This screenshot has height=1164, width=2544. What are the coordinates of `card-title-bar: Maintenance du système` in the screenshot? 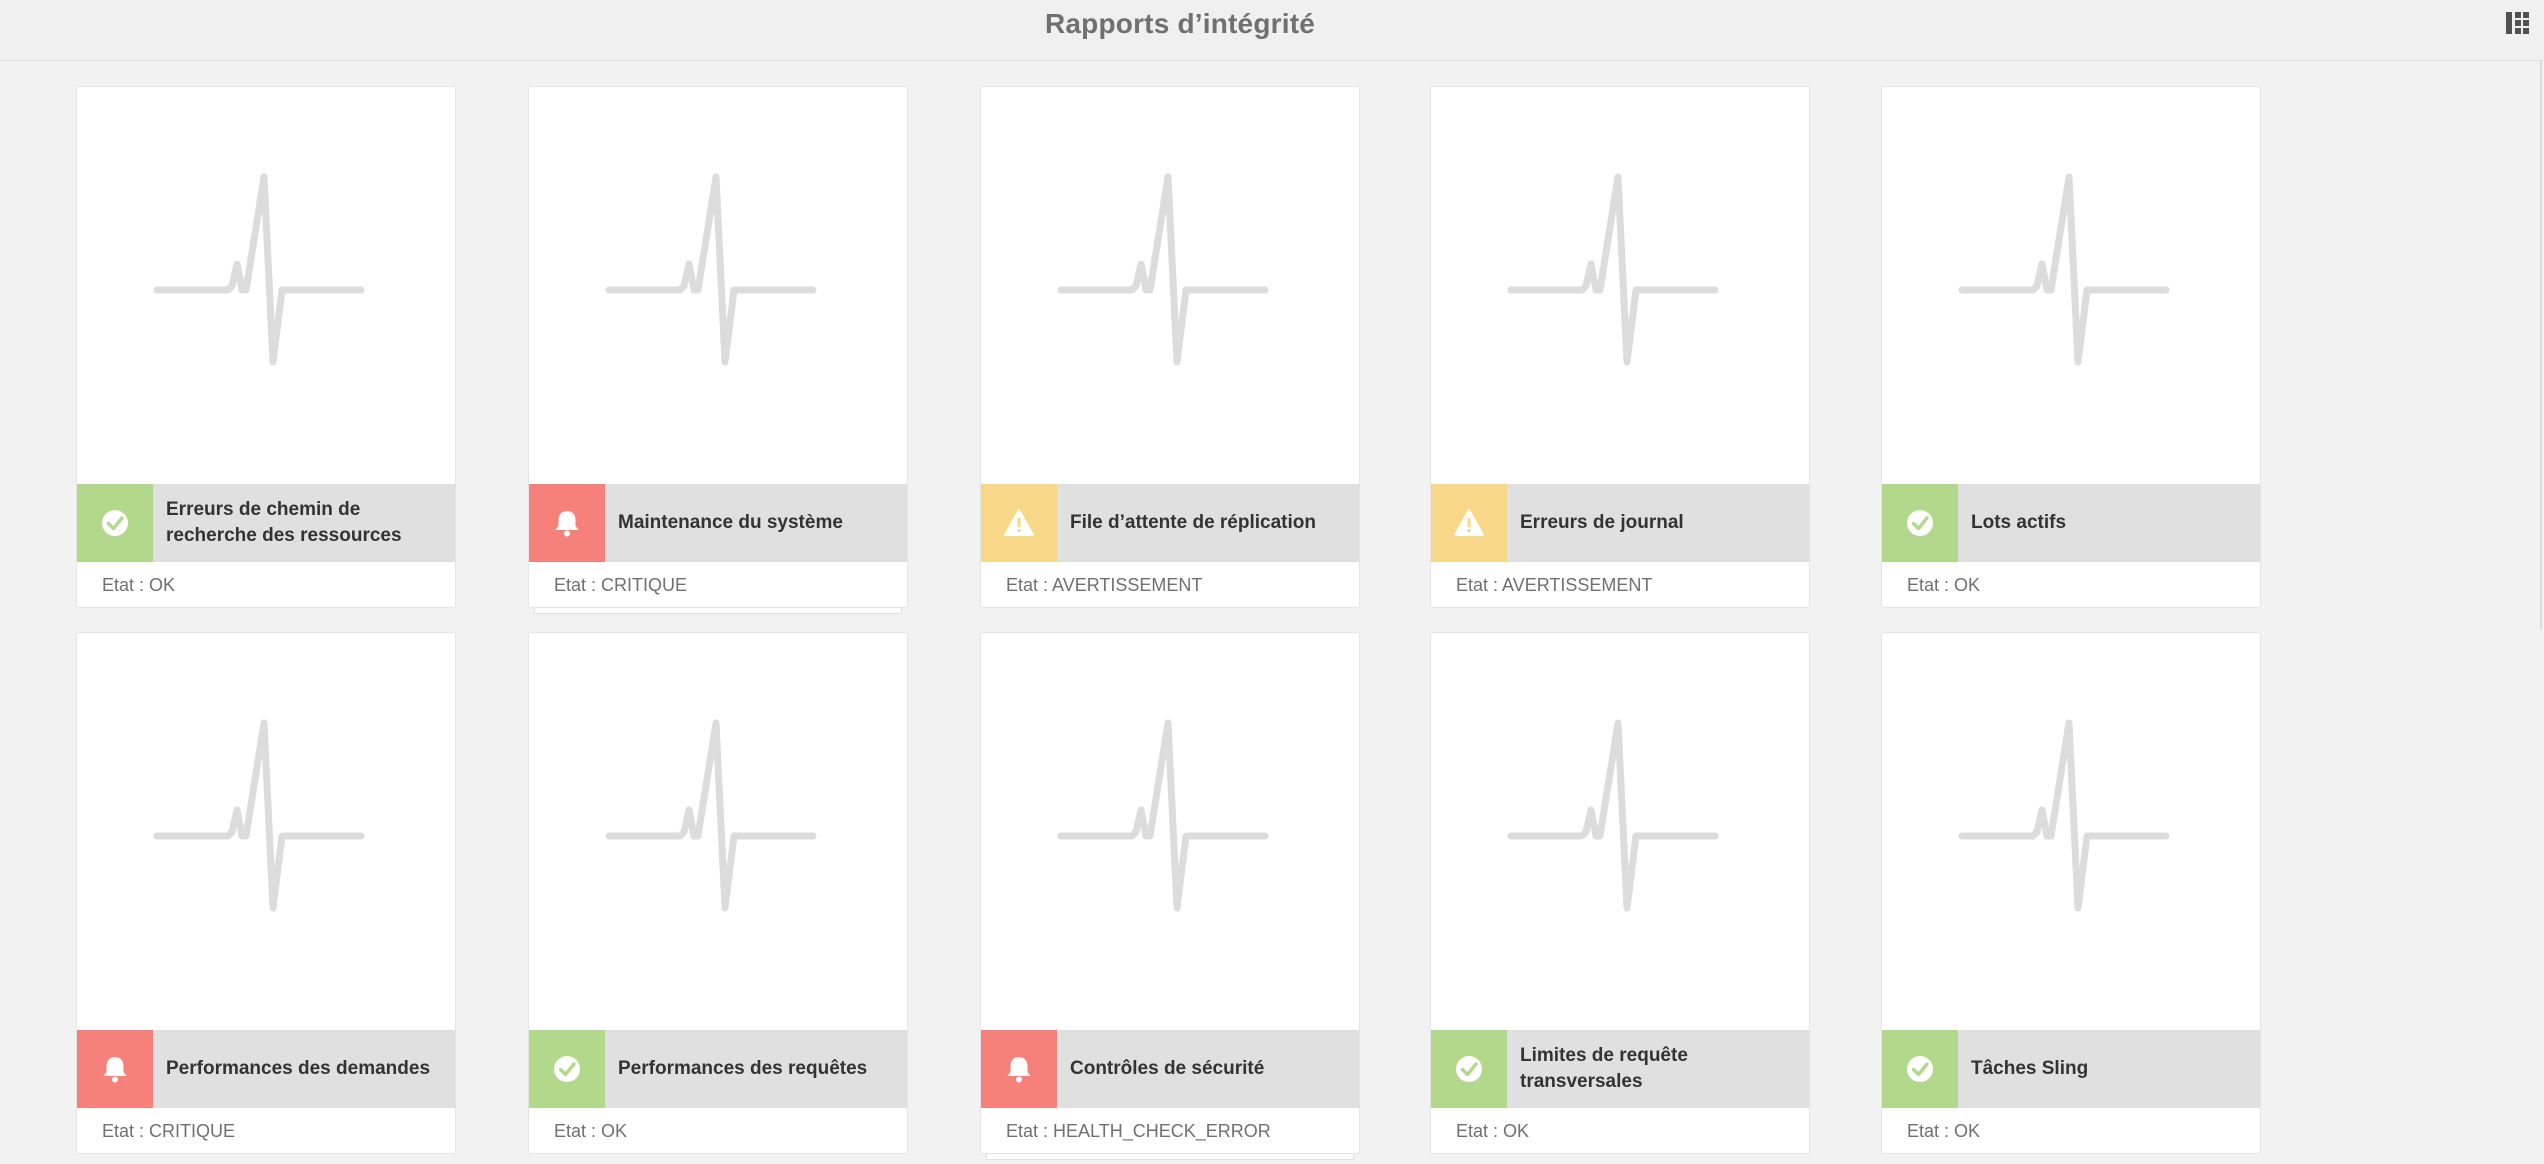 It's located at (718, 523).